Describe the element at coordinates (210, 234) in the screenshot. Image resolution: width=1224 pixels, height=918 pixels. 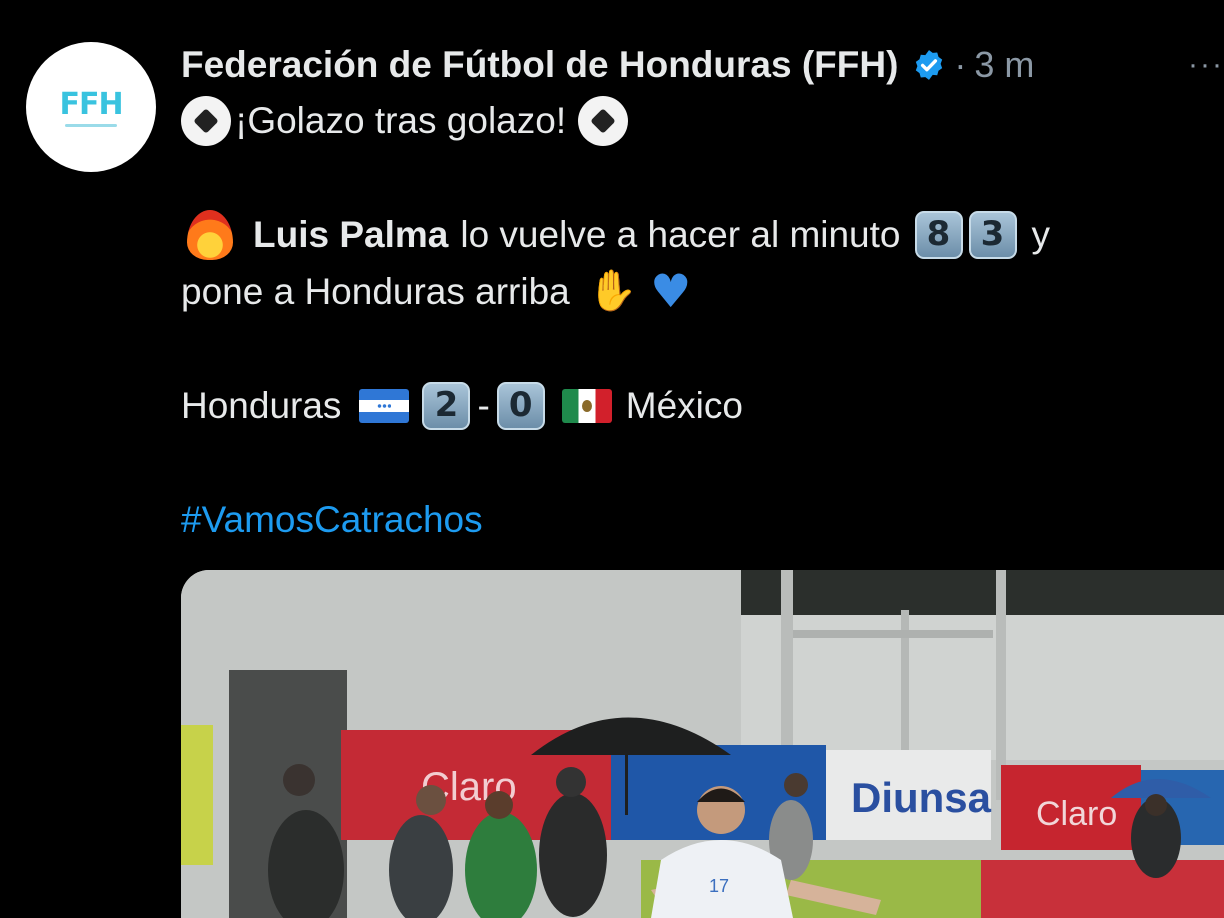
I see `fire-icon` at that location.